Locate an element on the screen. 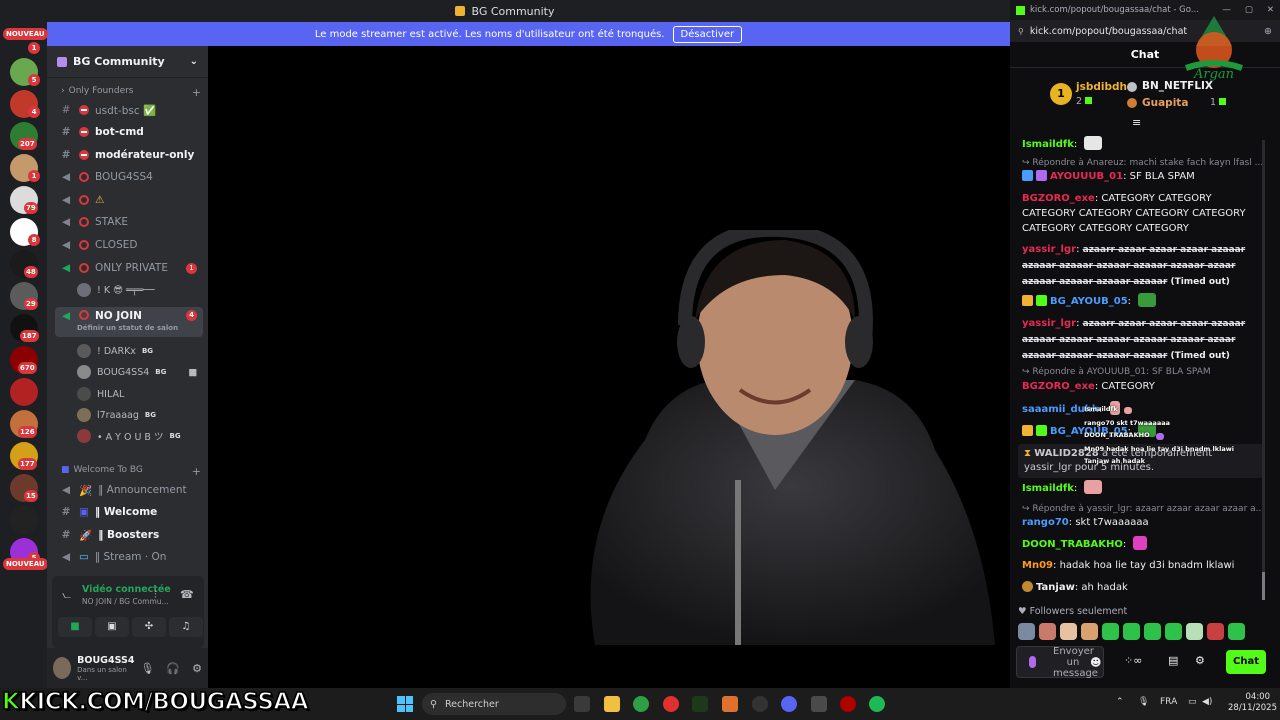  channel-warning: ◀ ⚠ is located at coordinates (129, 200).